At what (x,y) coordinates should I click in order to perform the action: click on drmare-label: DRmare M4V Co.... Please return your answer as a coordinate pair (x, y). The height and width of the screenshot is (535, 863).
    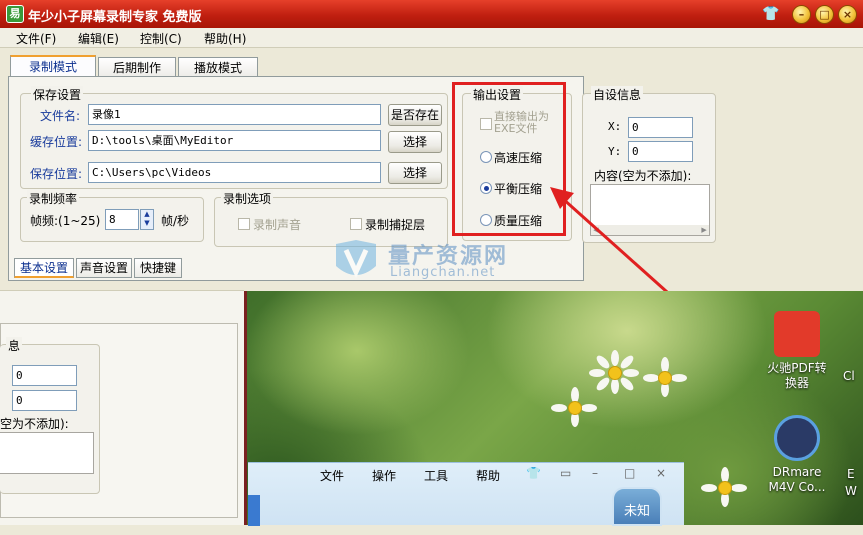
    Looking at the image, I should click on (797, 479).